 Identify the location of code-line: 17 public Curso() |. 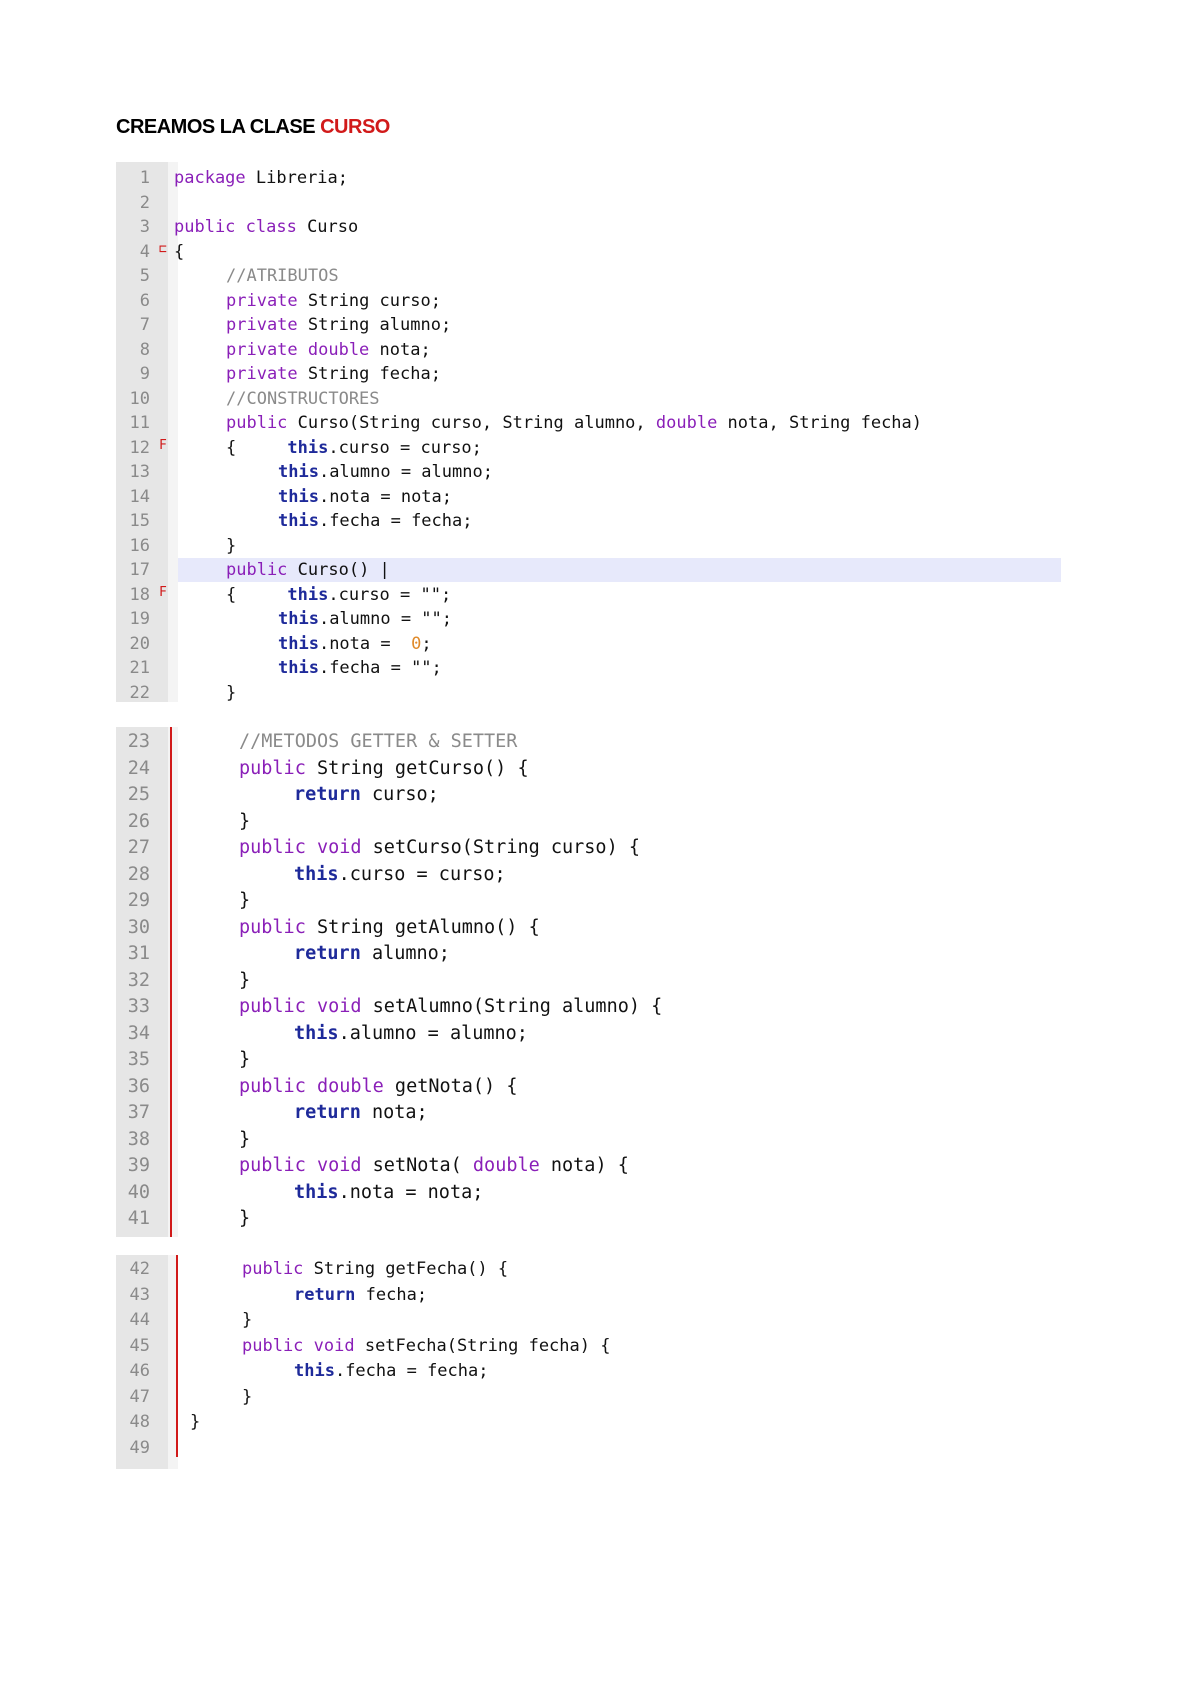
(588, 570).